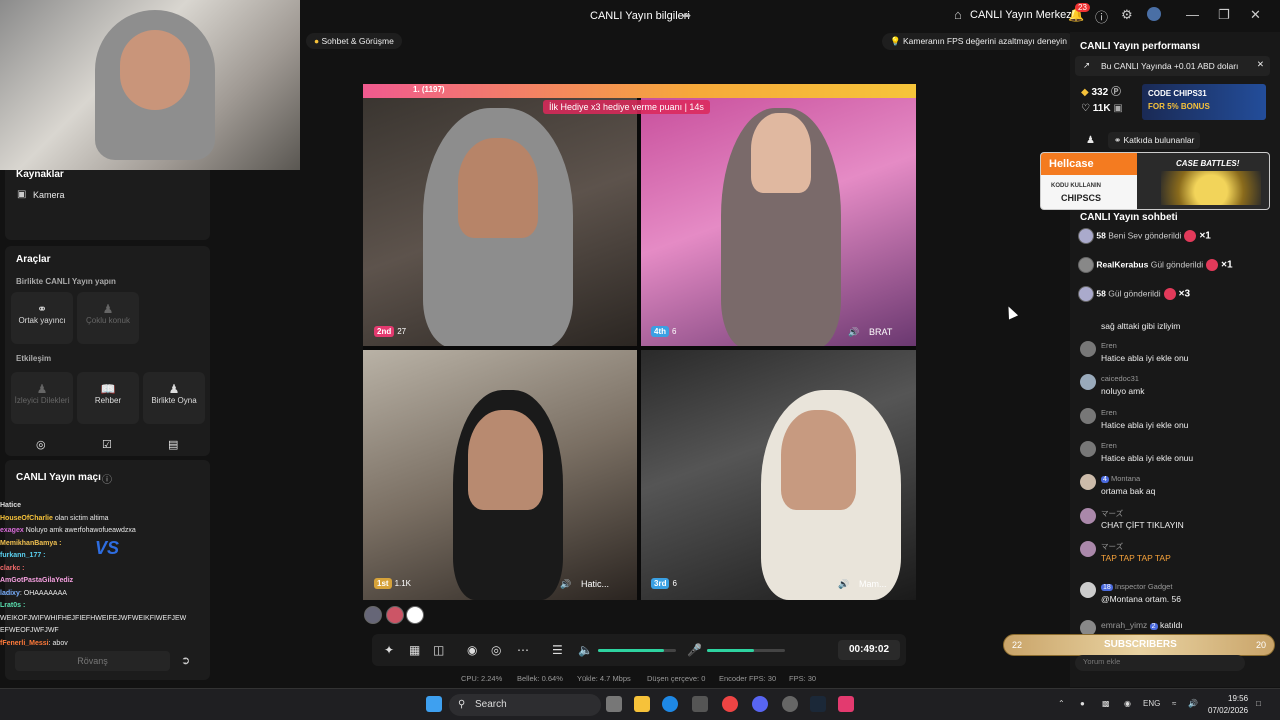 This screenshot has height=720, width=1280. Describe the element at coordinates (174, 398) in the screenshot. I see `play-together-button: ♟ Birlikte Oyna` at that location.